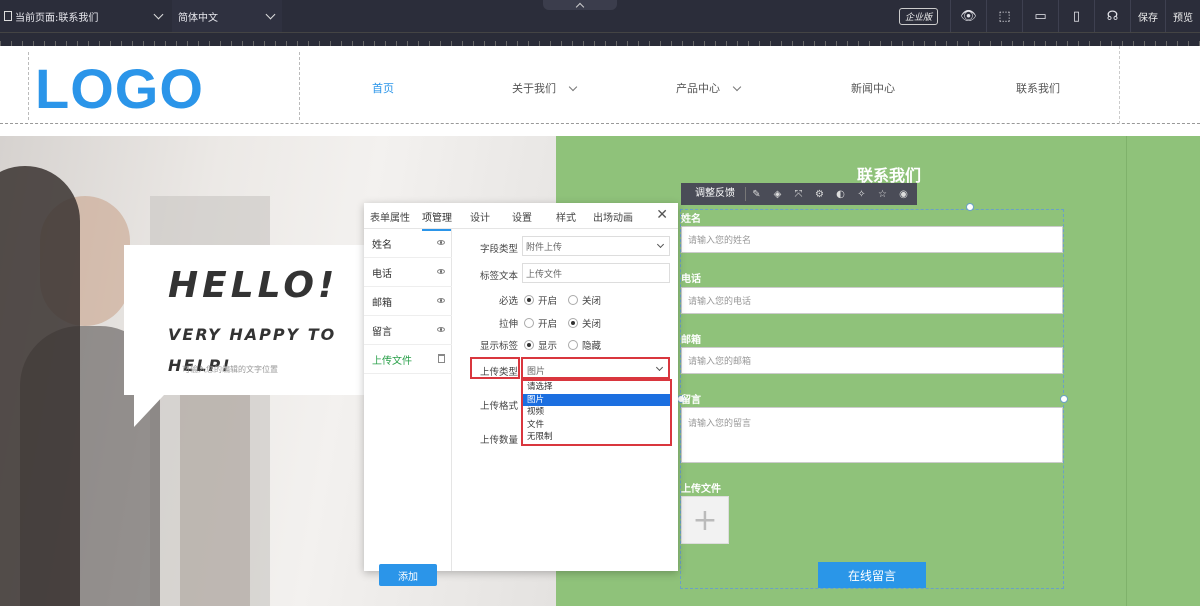 This screenshot has width=1200, height=606. Describe the element at coordinates (1040, 16) in the screenshot. I see `desktop-icon: ▭` at that location.